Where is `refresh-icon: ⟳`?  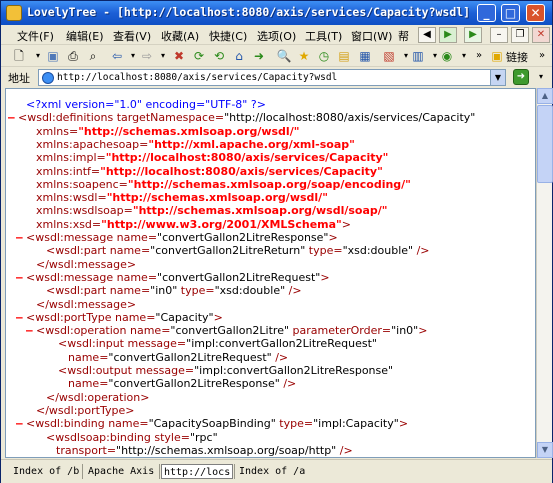 refresh-icon: ⟳ is located at coordinates (199, 56).